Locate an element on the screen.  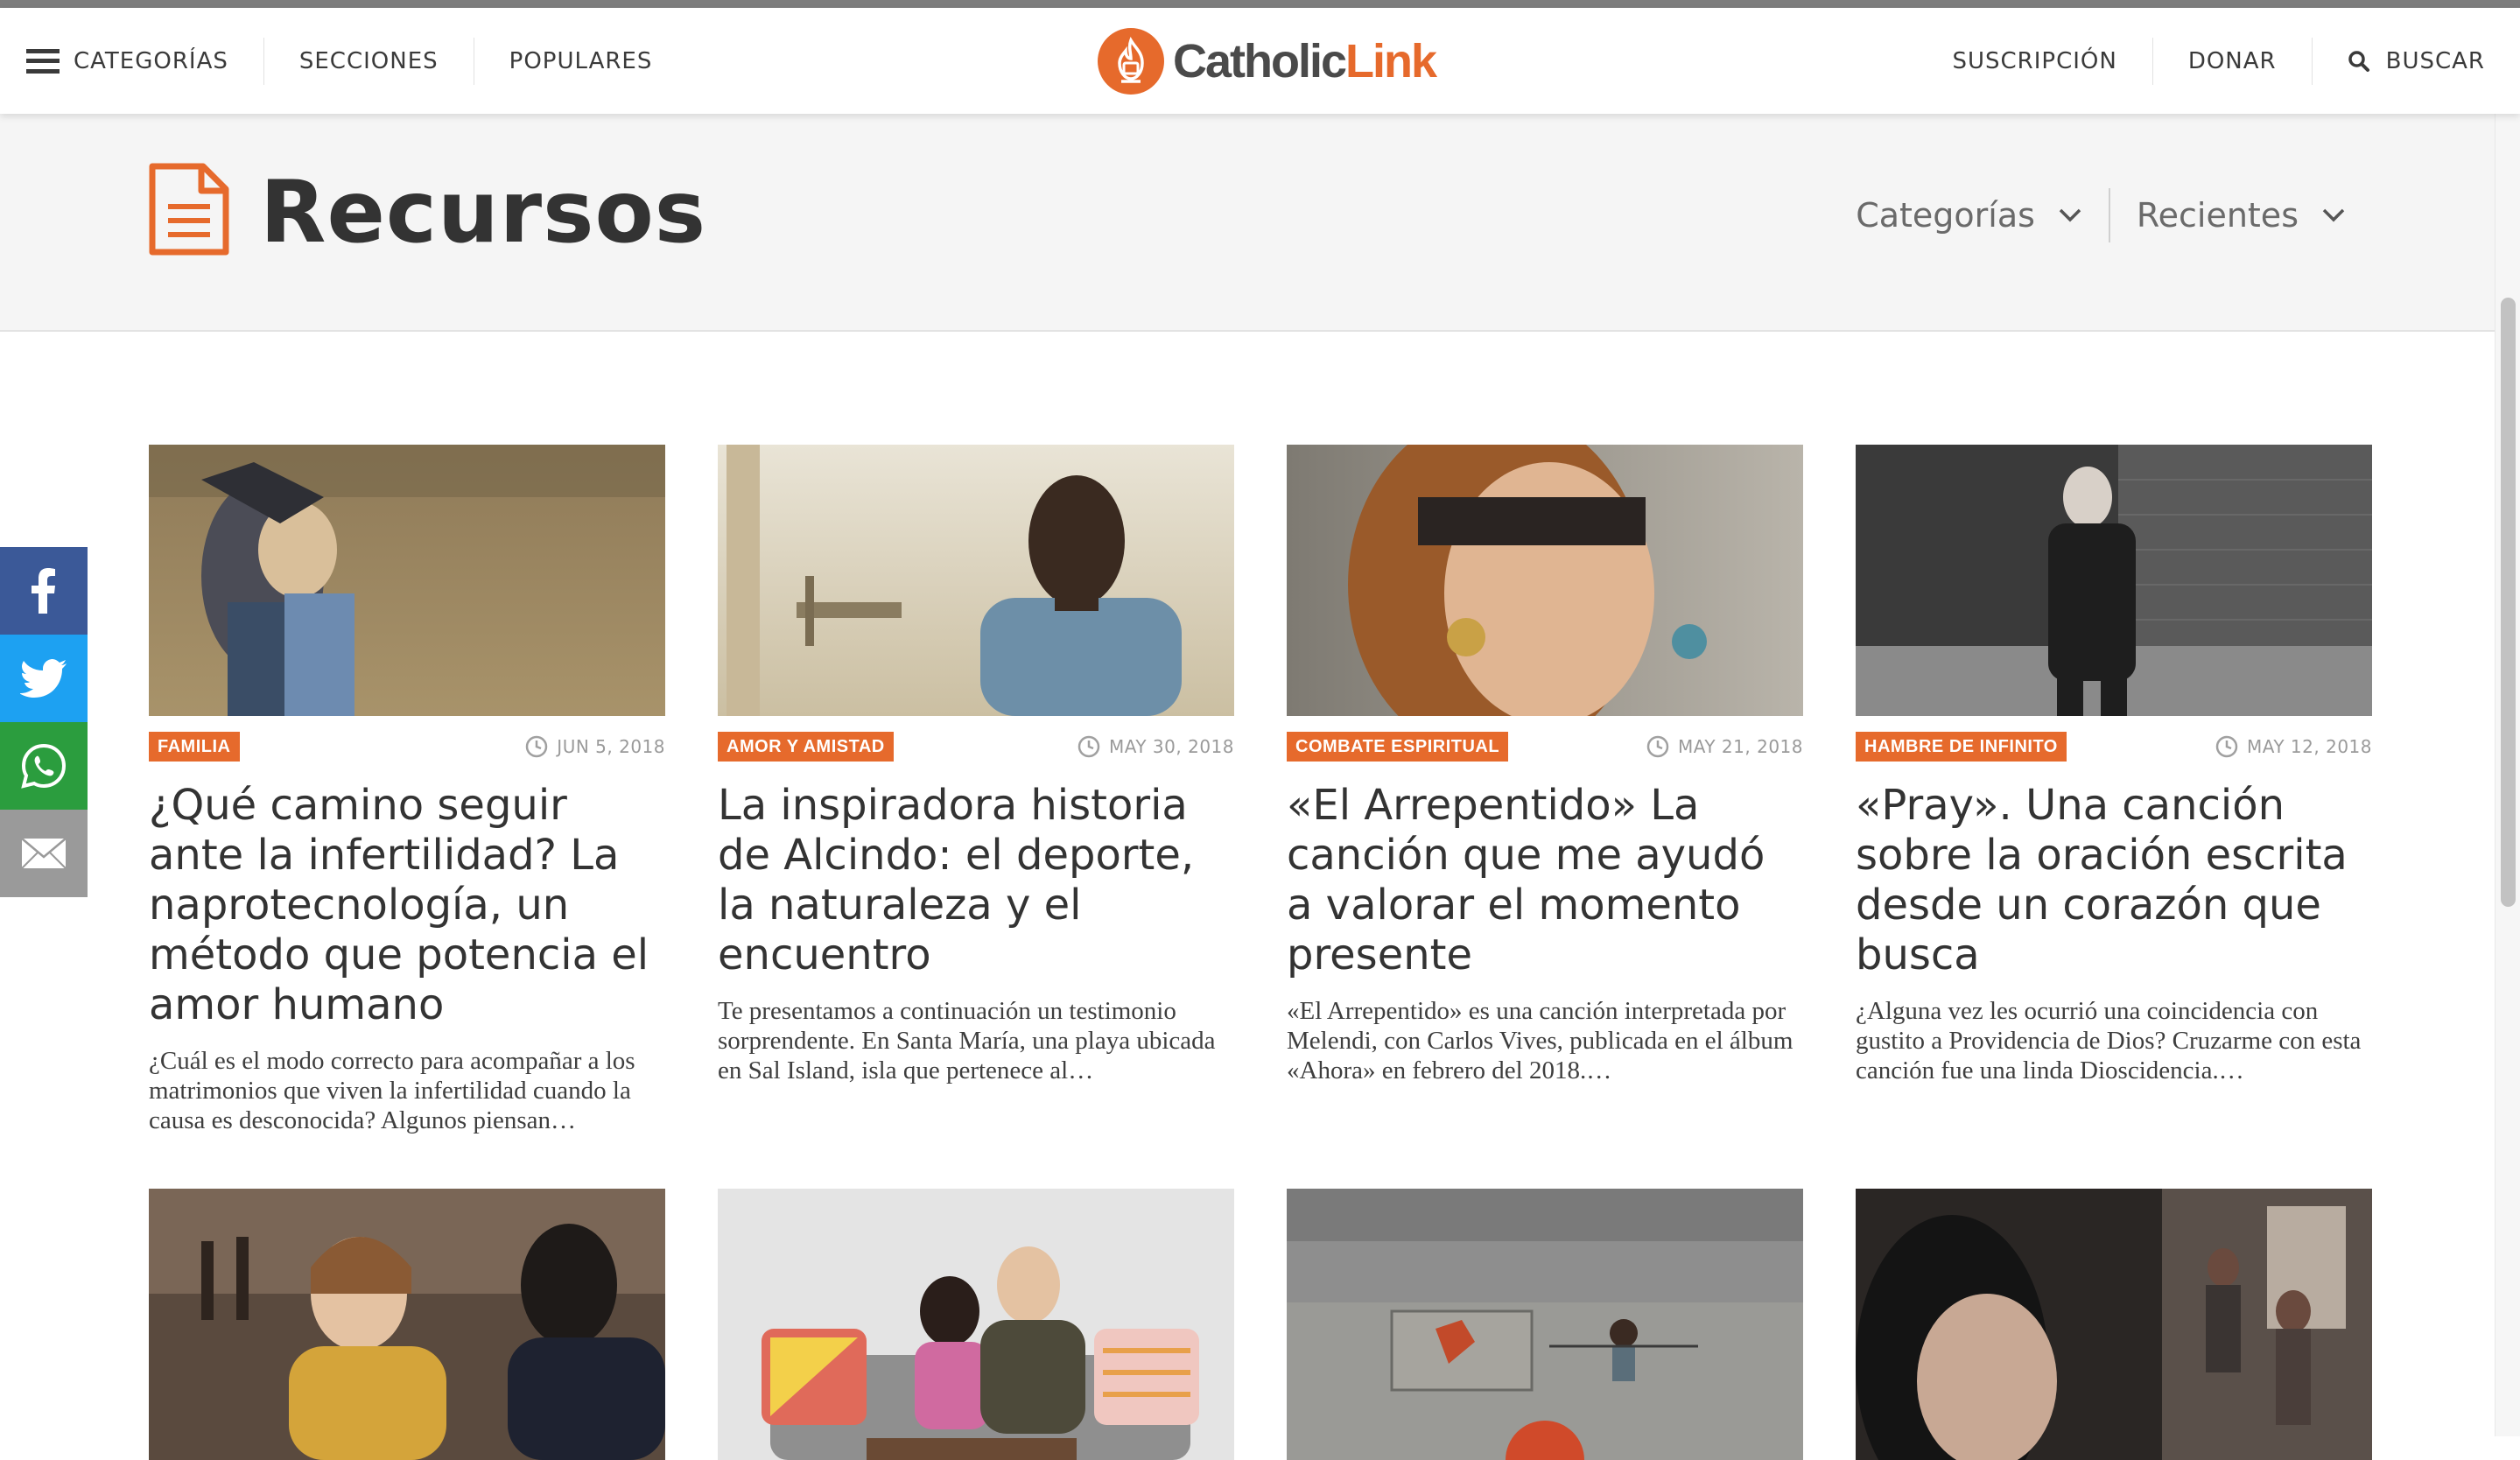
search-icon is located at coordinates (2358, 61).